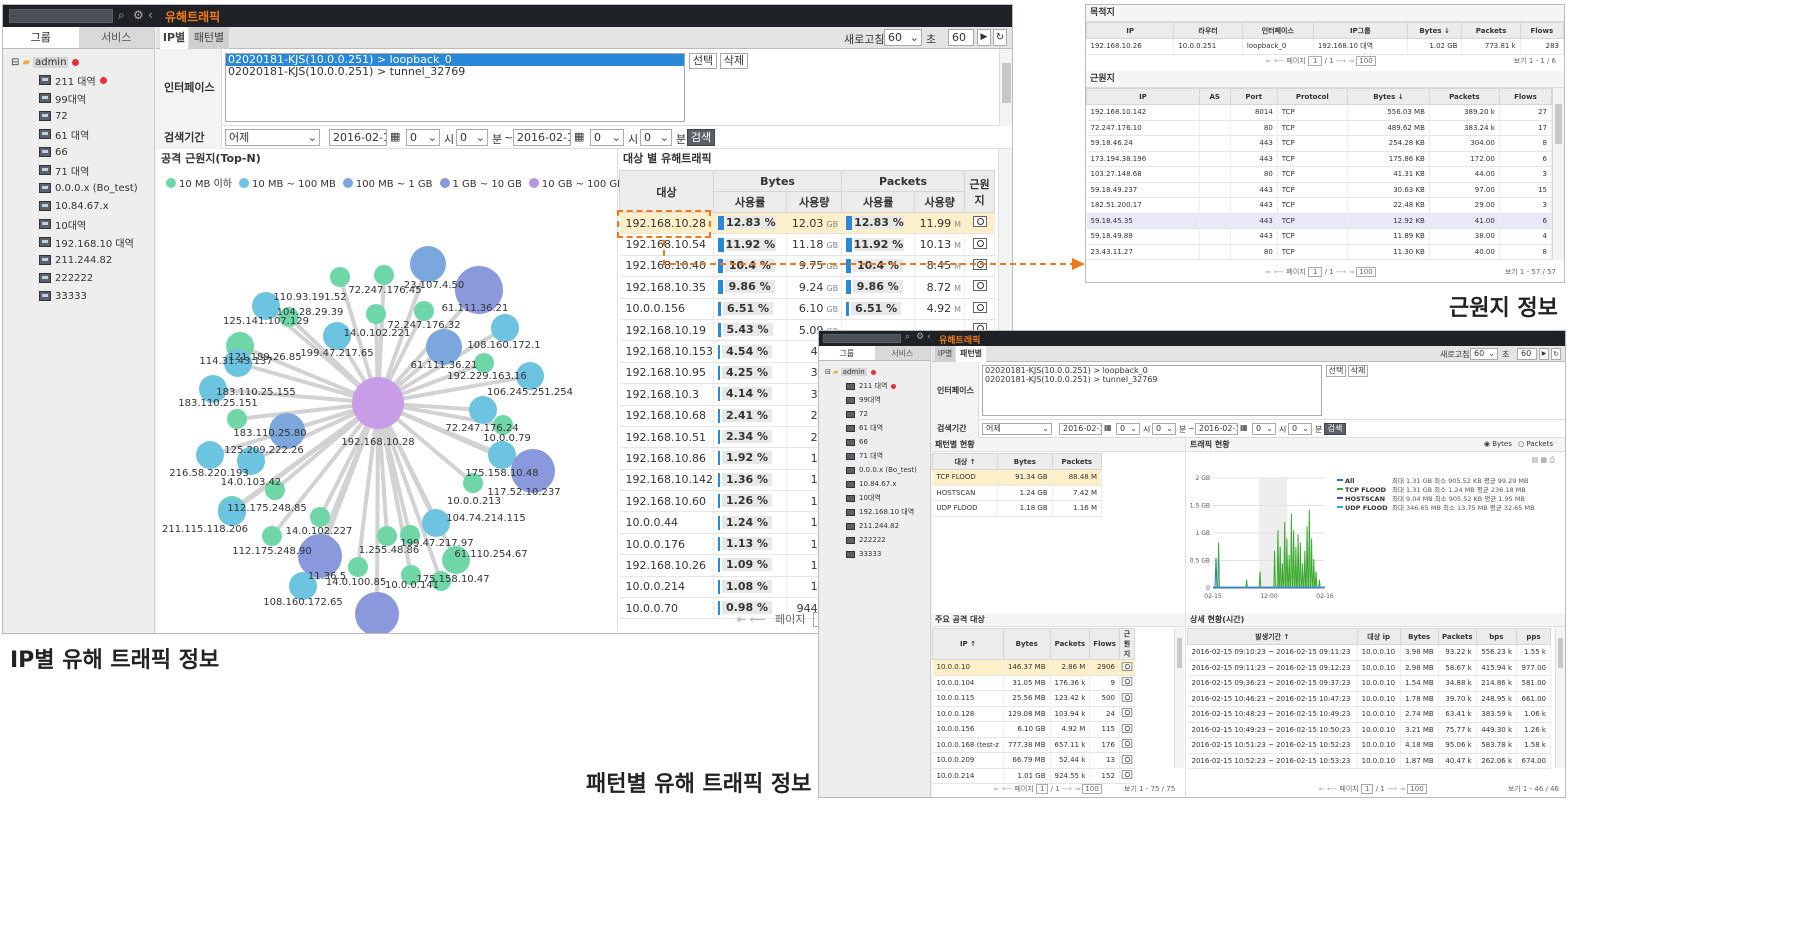 Image resolution: width=1818 pixels, height=927 pixels. Describe the element at coordinates (78, 170) in the screenshot. I see `tree-item: 71 대역` at that location.